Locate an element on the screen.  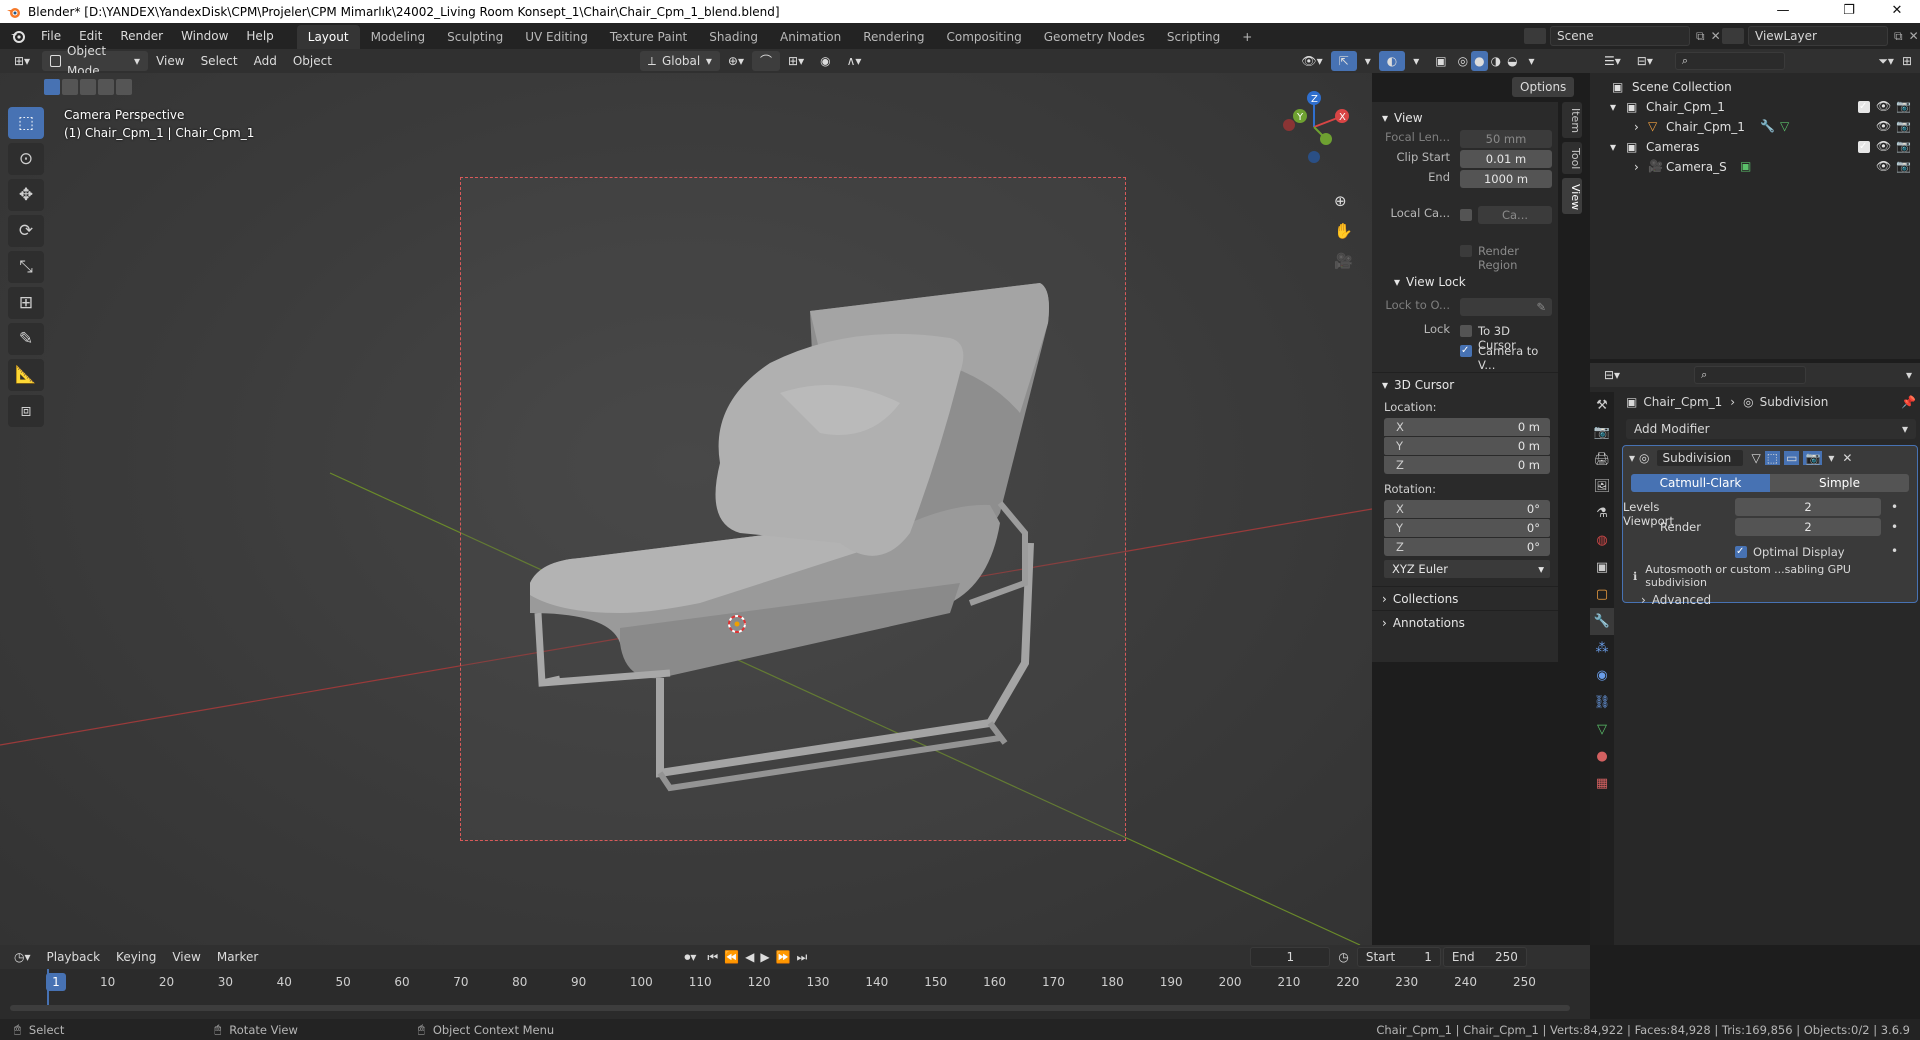
modifier-name-field: Subdivision is located at coordinates (1699, 458).